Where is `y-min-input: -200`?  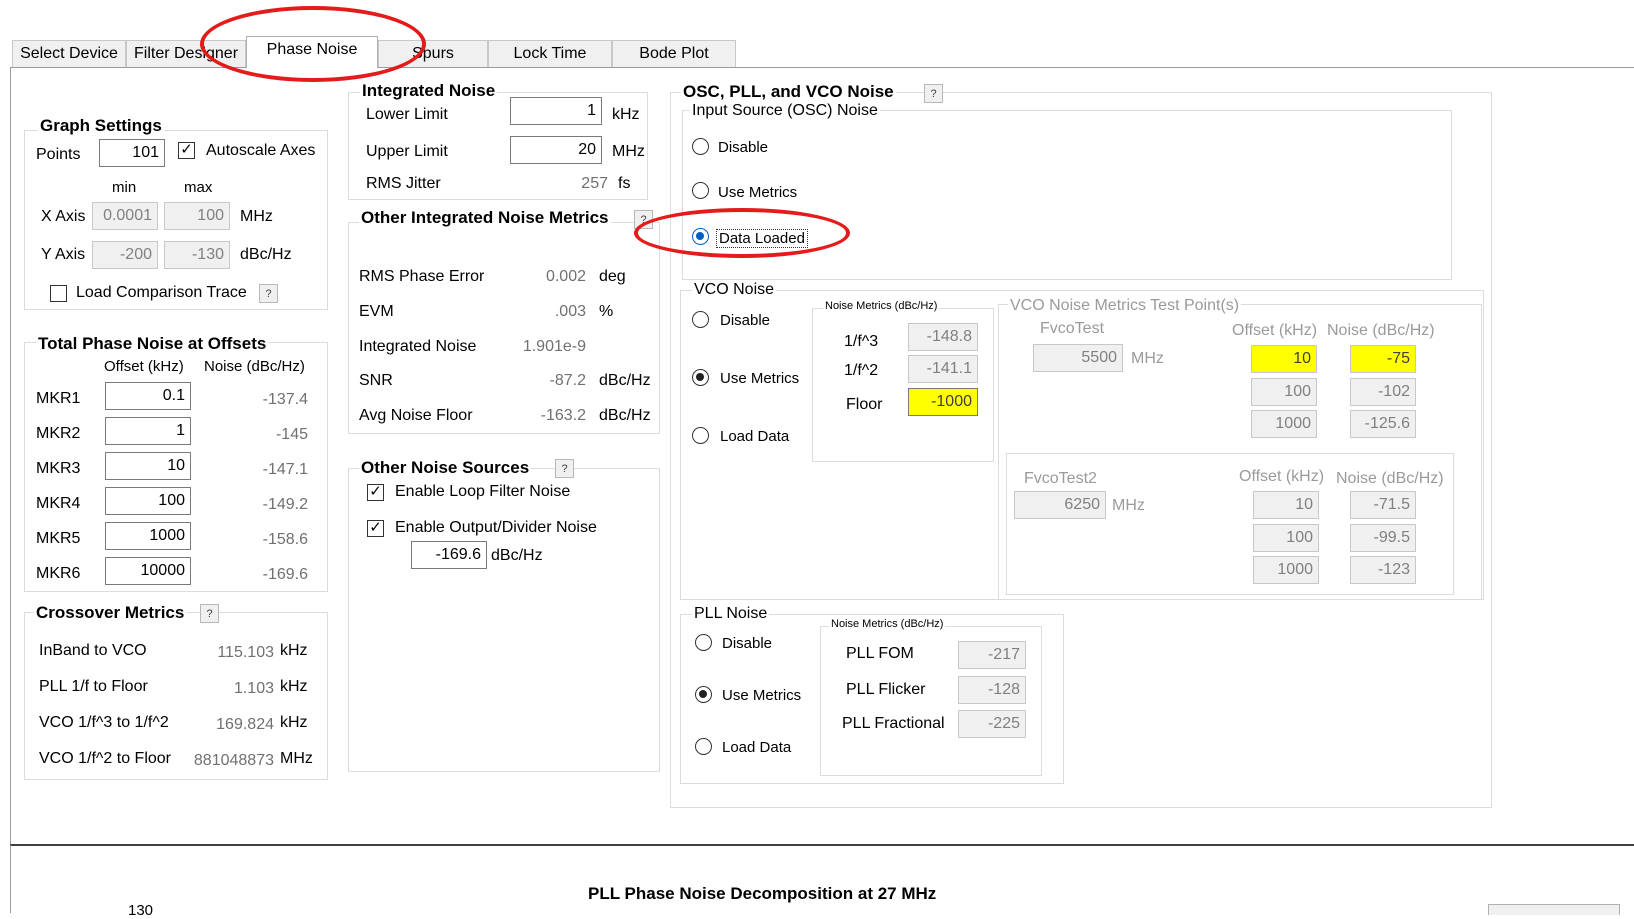
y-min-input: -200 is located at coordinates (125, 255).